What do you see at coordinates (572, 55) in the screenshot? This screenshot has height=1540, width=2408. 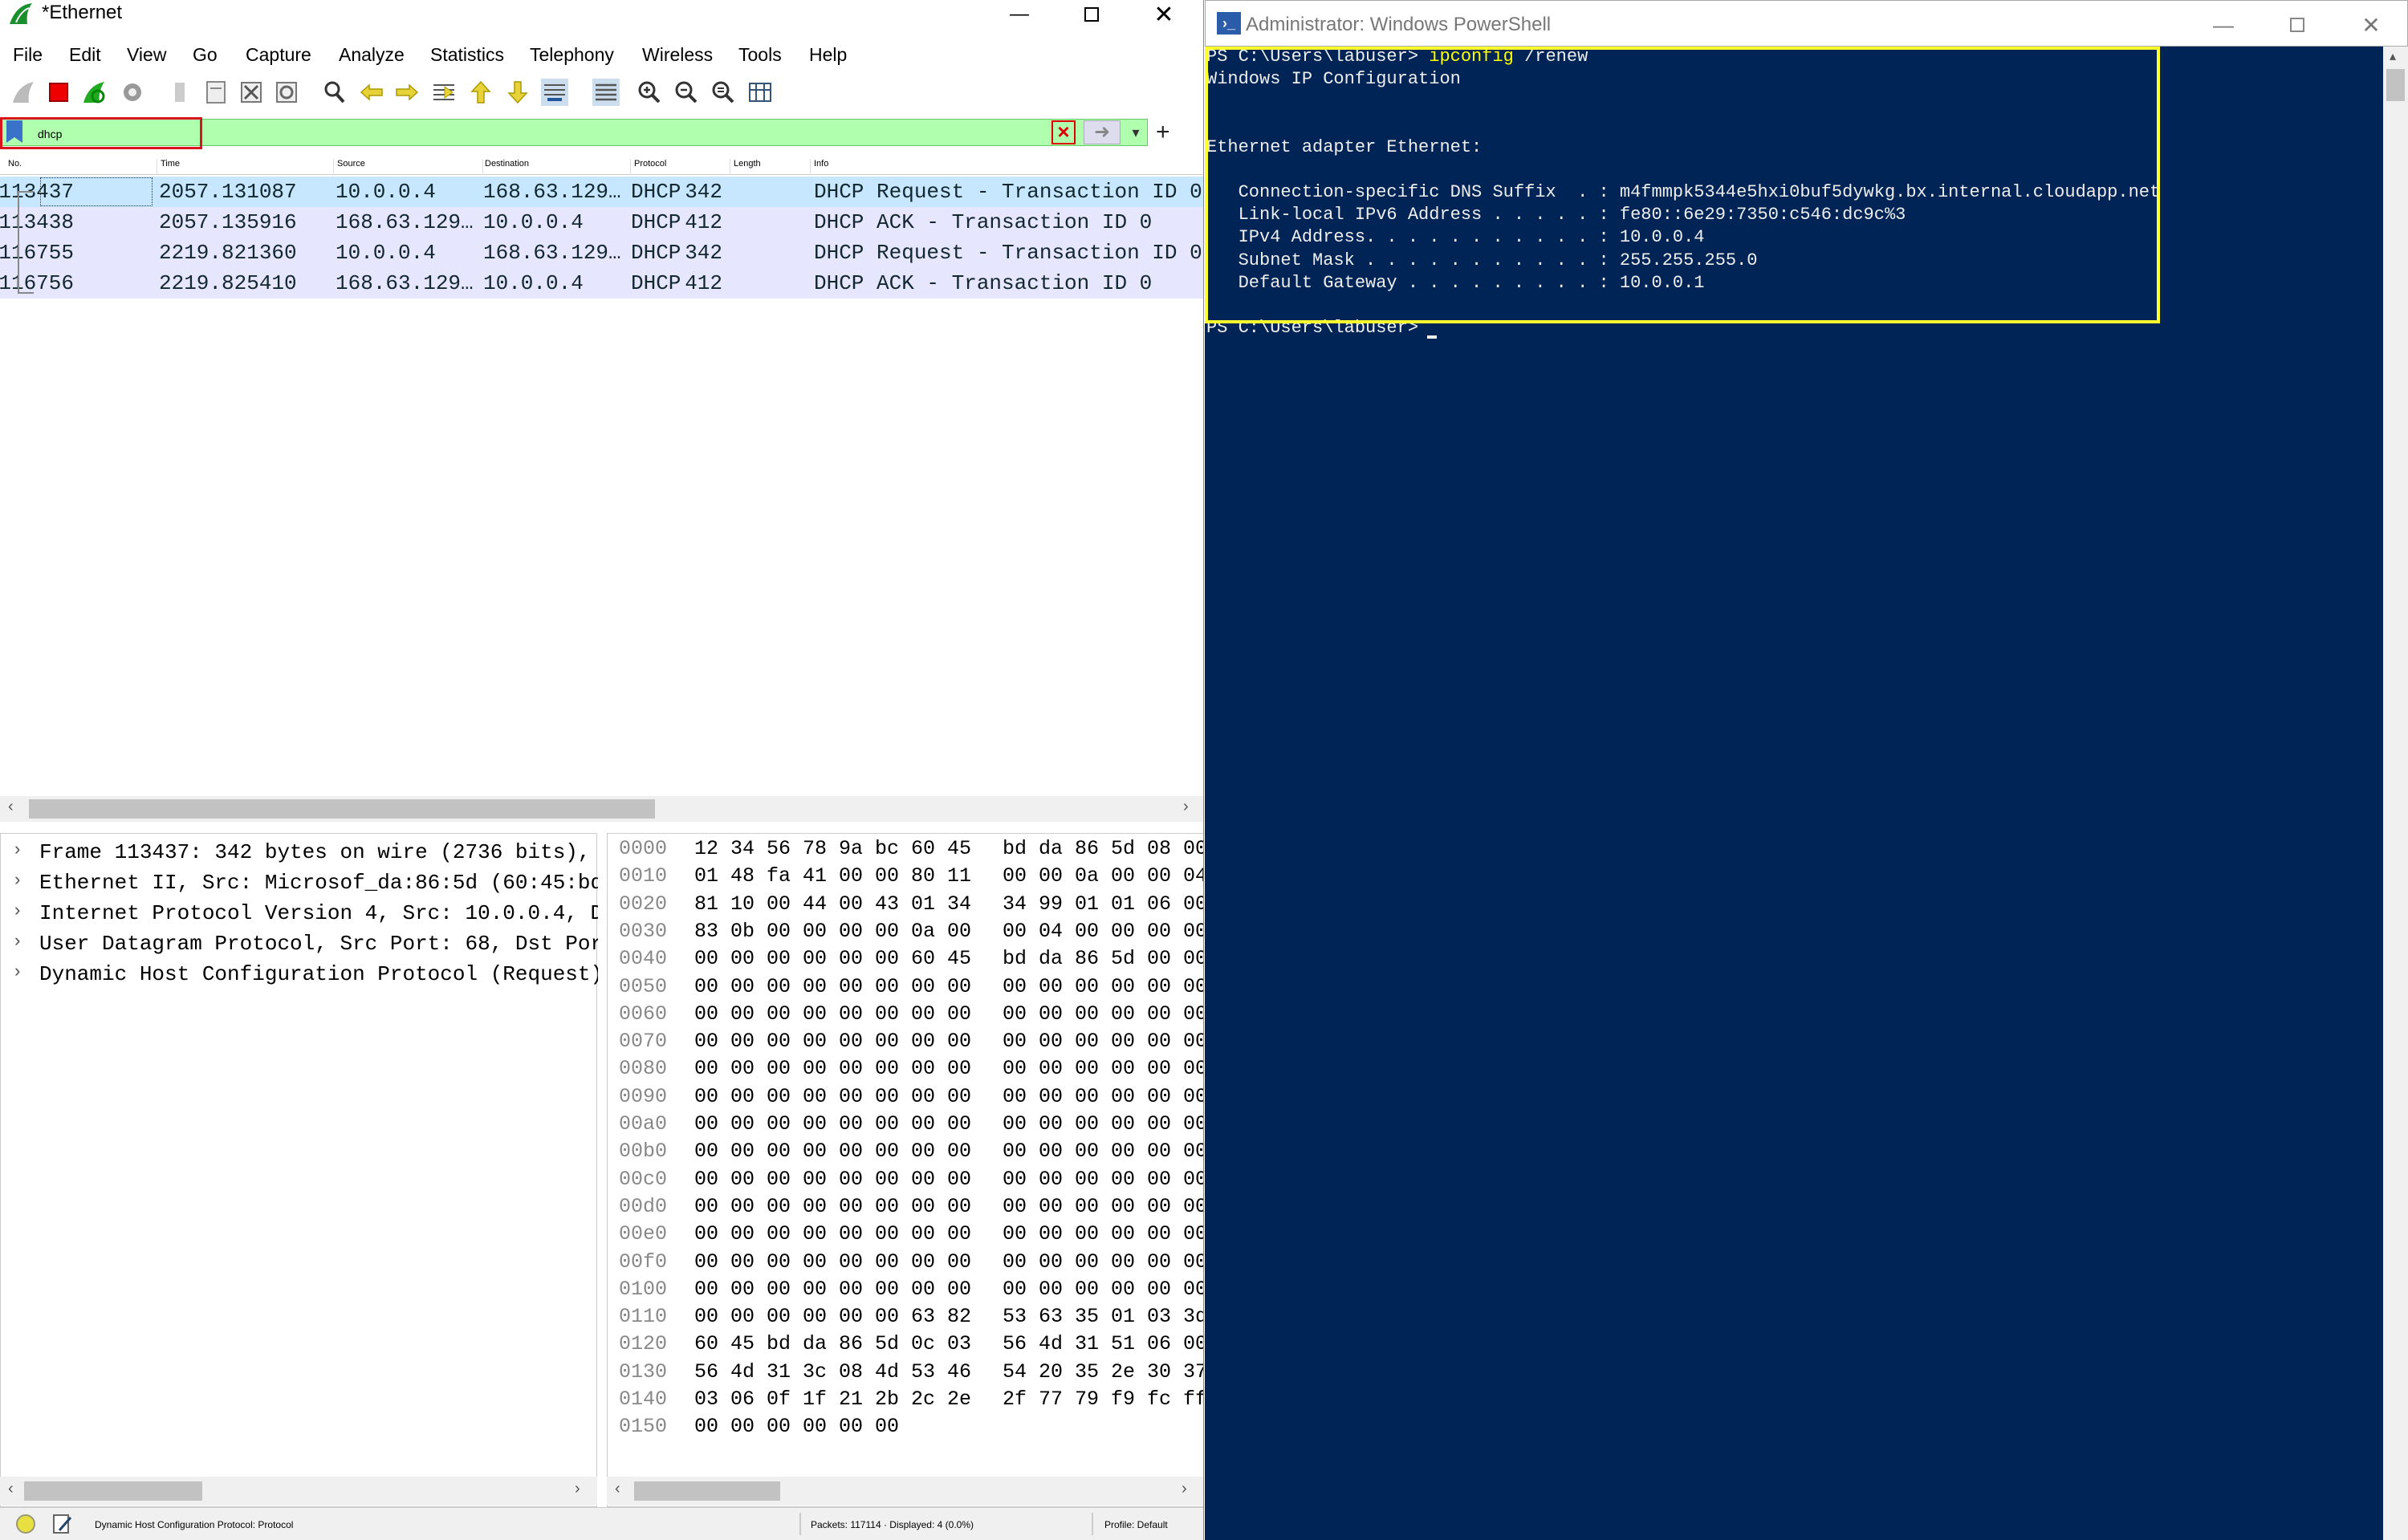 I see `menu-telephony: Telephony` at bounding box center [572, 55].